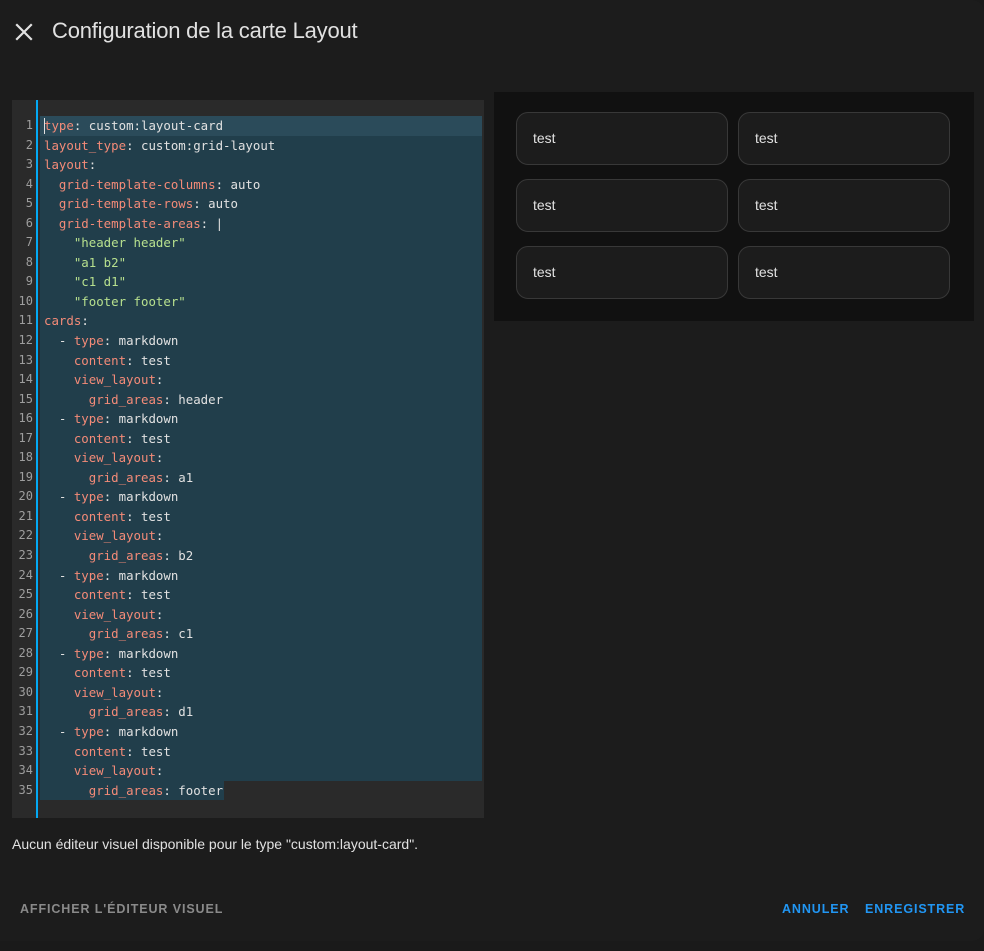 The width and height of the screenshot is (984, 951). I want to click on line-number: 13, so click(25, 359).